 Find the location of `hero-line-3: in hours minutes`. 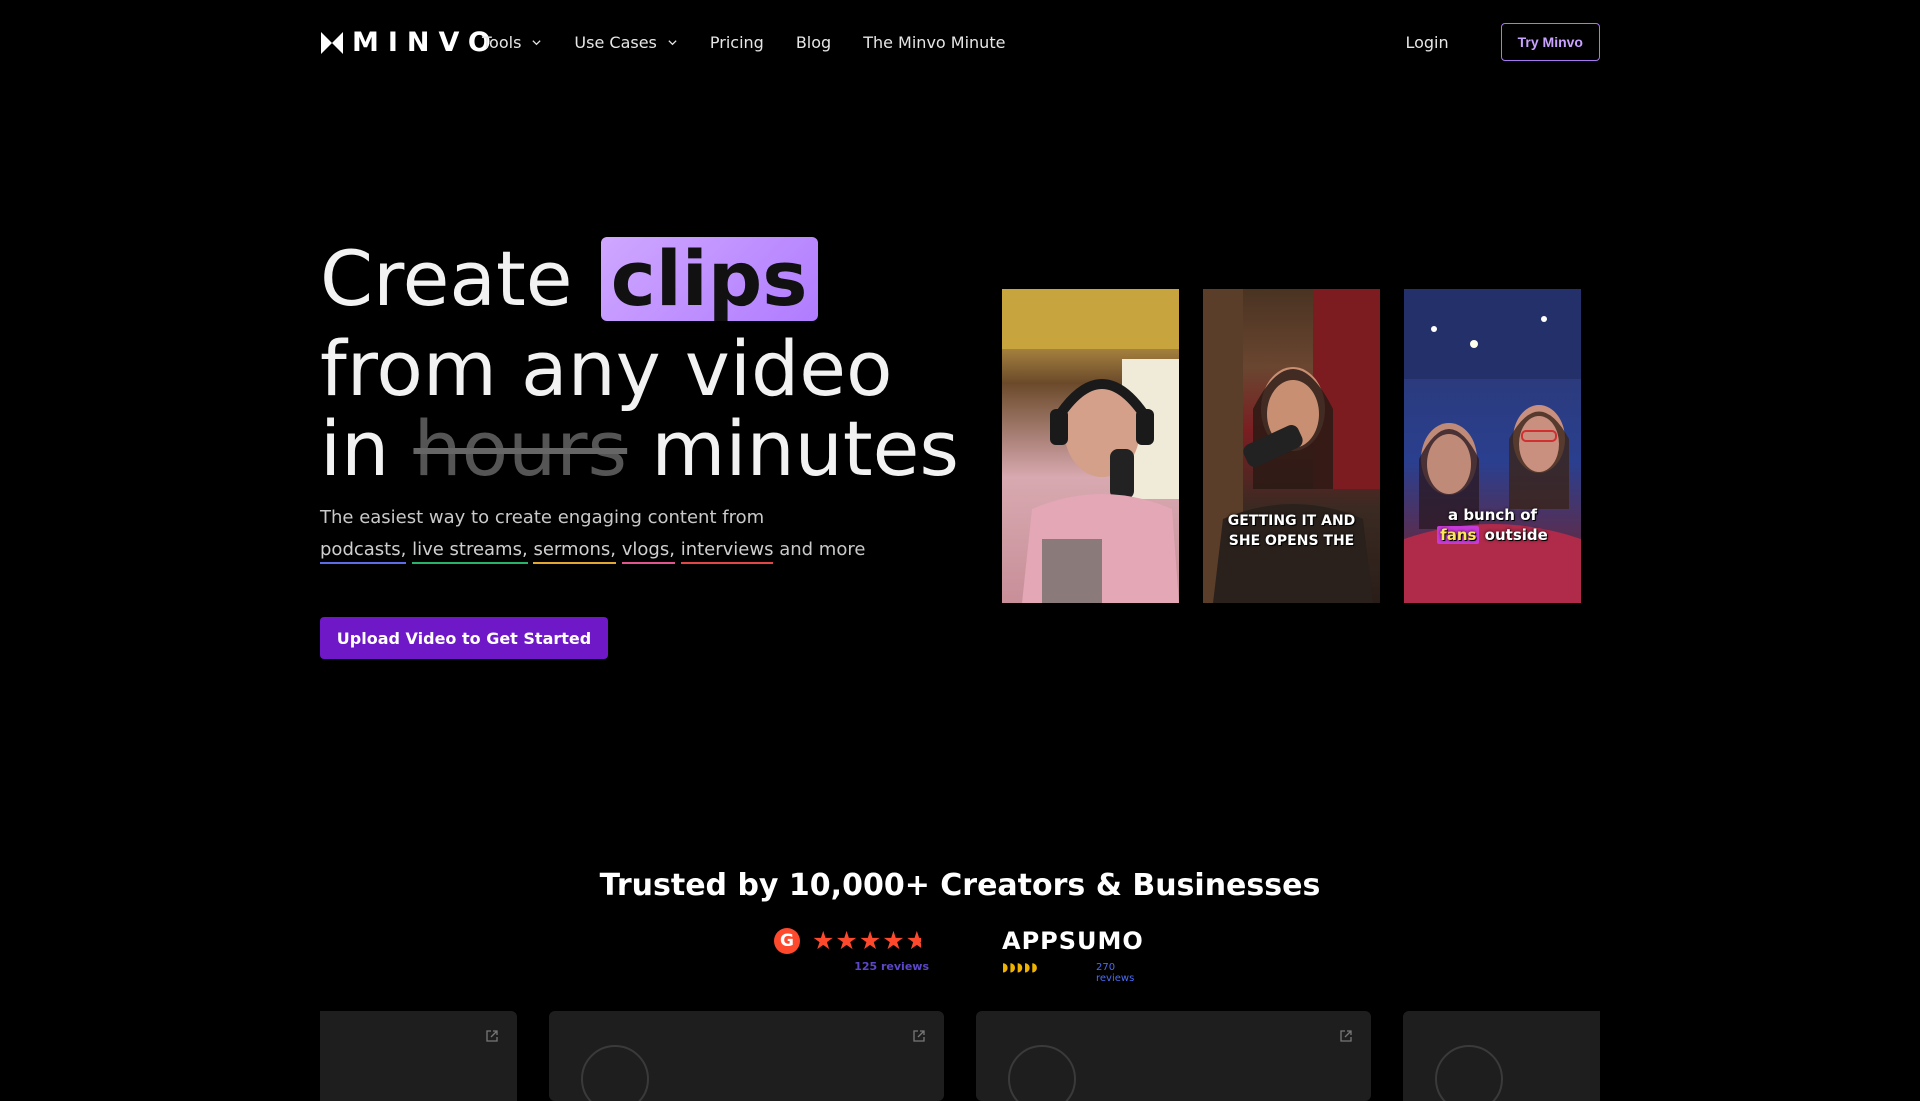

hero-line-3: in hours minutes is located at coordinates (639, 449).